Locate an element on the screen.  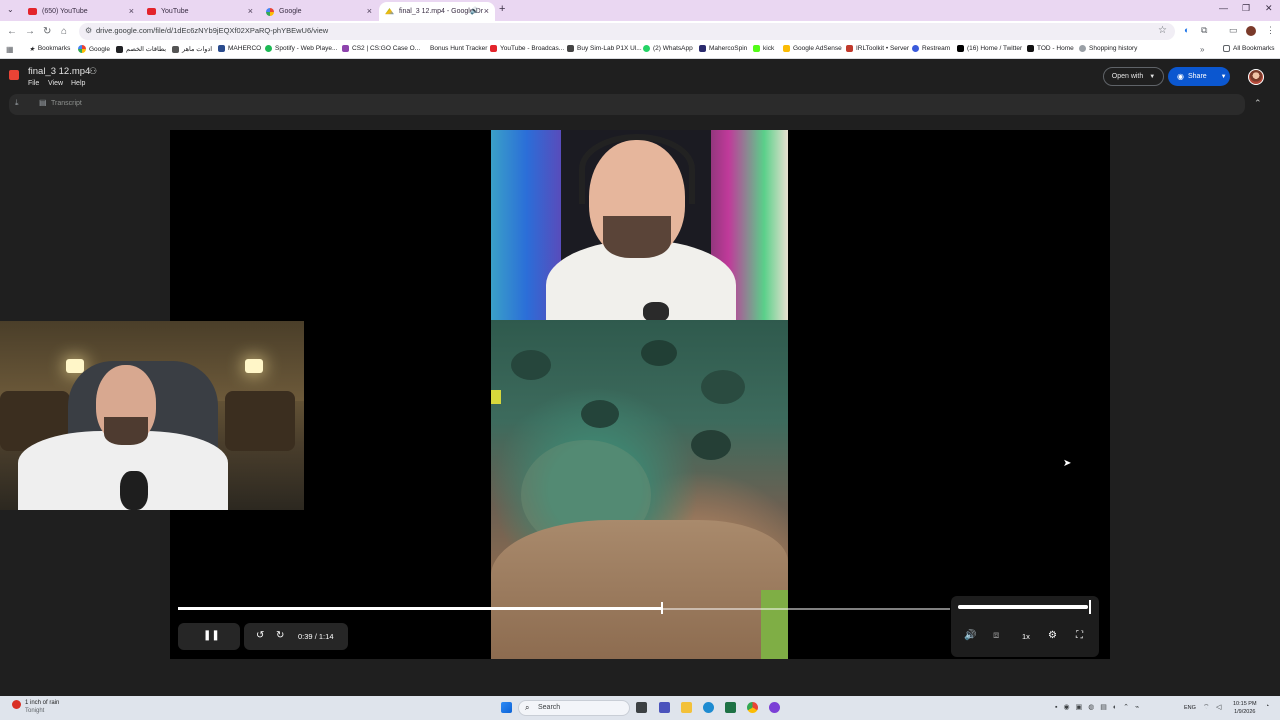
bookmark-item: Google is located at coordinates (94, 49).